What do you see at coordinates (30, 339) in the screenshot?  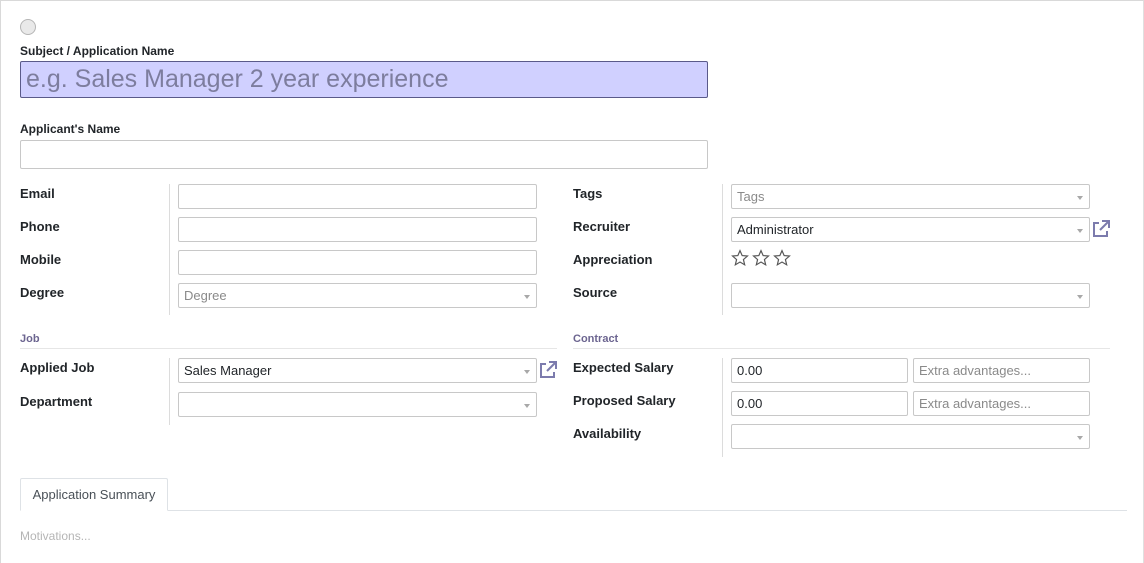 I see `job-group-title: Job` at bounding box center [30, 339].